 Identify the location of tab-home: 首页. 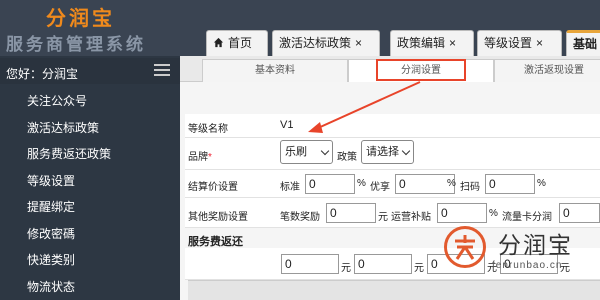
(237, 43).